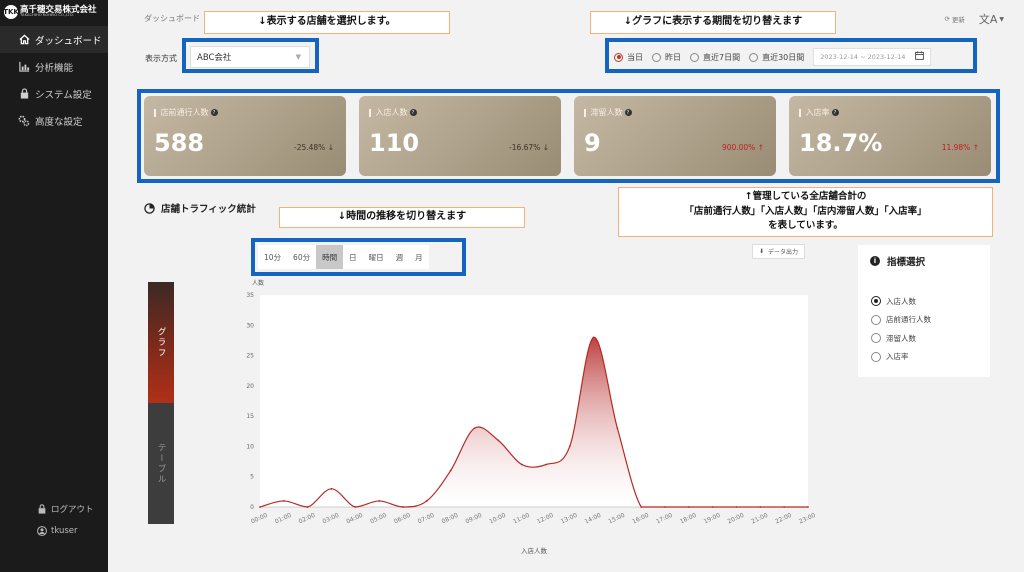 The height and width of the screenshot is (572, 1024). I want to click on y-tick-label: 15, so click(250, 416).